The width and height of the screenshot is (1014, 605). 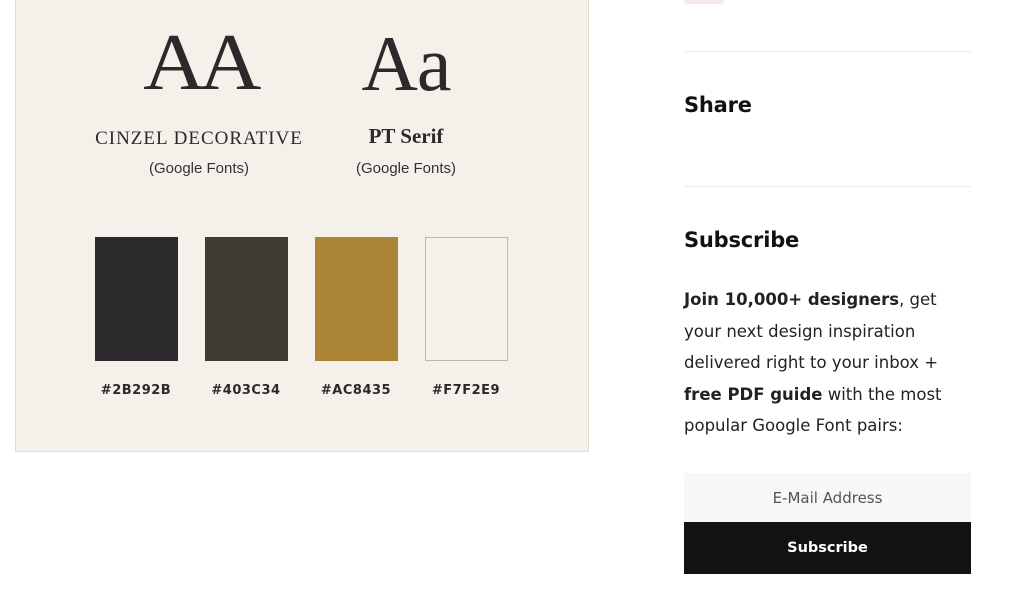 What do you see at coordinates (199, 168) in the screenshot?
I see `cinzel-font-source: (Google Fonts)` at bounding box center [199, 168].